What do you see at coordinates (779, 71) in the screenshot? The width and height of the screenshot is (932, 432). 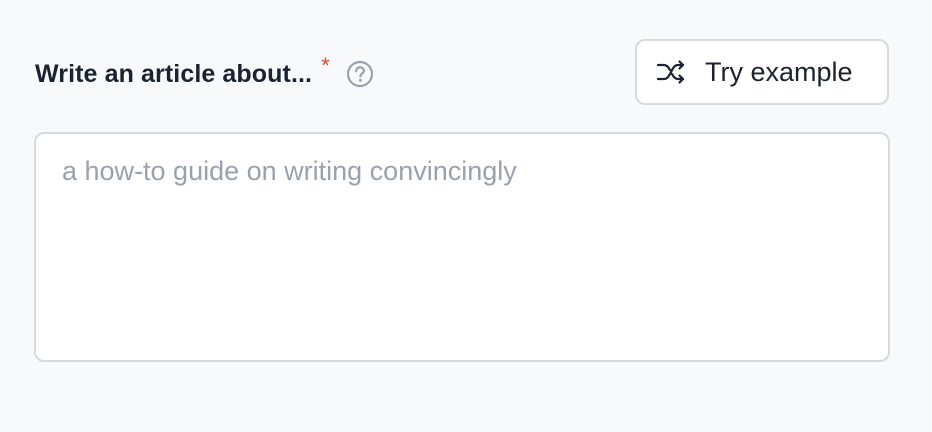 I see `try-example-label: Try example` at bounding box center [779, 71].